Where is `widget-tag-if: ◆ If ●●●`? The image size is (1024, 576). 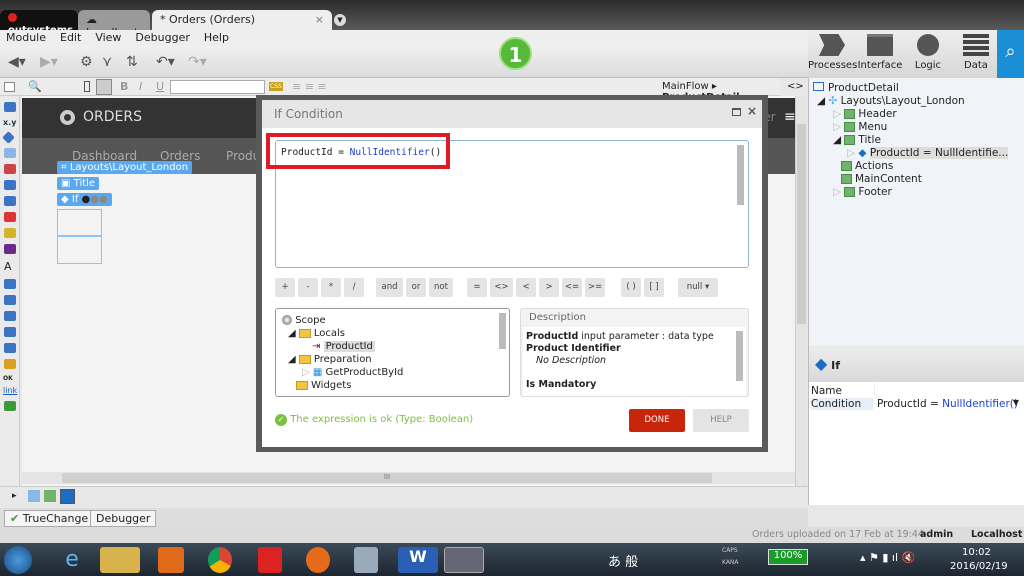 widget-tag-if: ◆ If ●●● is located at coordinates (84, 199).